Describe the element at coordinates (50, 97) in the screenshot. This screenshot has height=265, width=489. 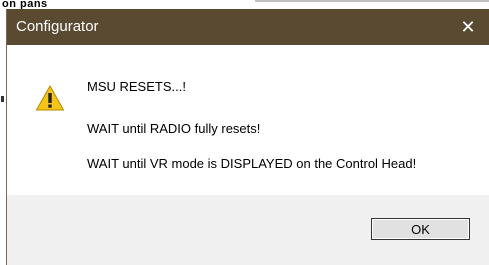
I see `warning-icon` at that location.